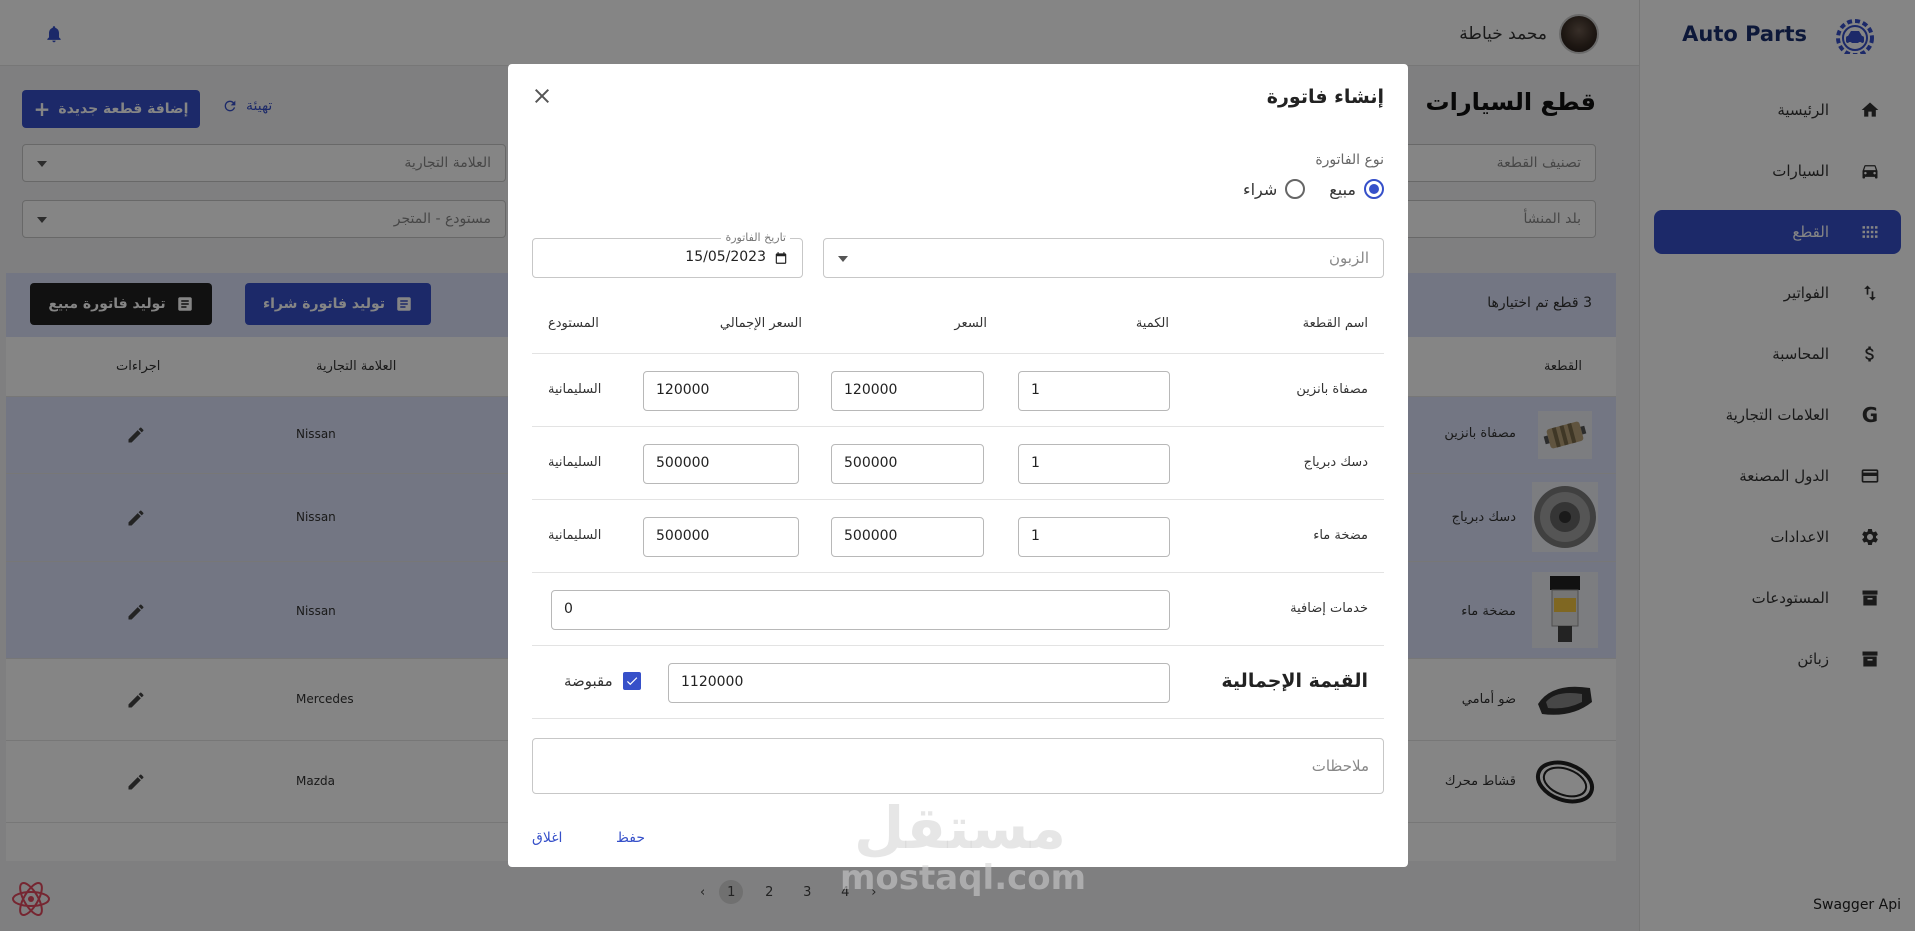 This screenshot has height=931, width=1915. Describe the element at coordinates (1329, 608) in the screenshot. I see `extra-services-label: خدمات إضافية` at that location.